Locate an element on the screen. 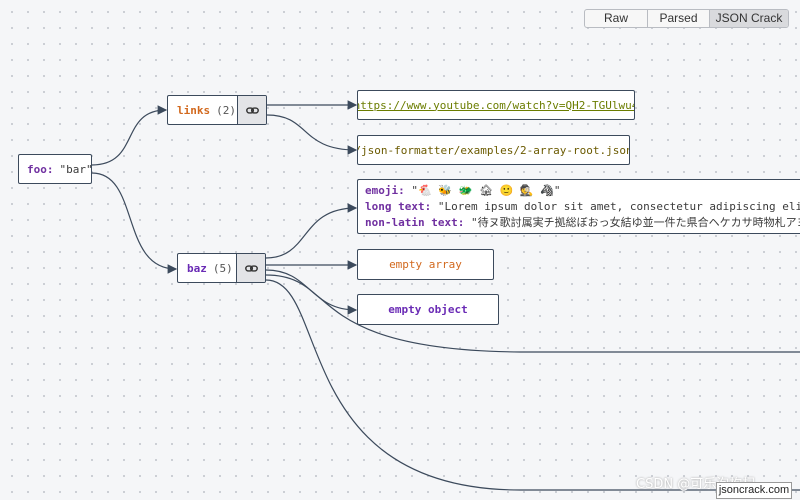  baz-node: baz (5) is located at coordinates (221, 268).